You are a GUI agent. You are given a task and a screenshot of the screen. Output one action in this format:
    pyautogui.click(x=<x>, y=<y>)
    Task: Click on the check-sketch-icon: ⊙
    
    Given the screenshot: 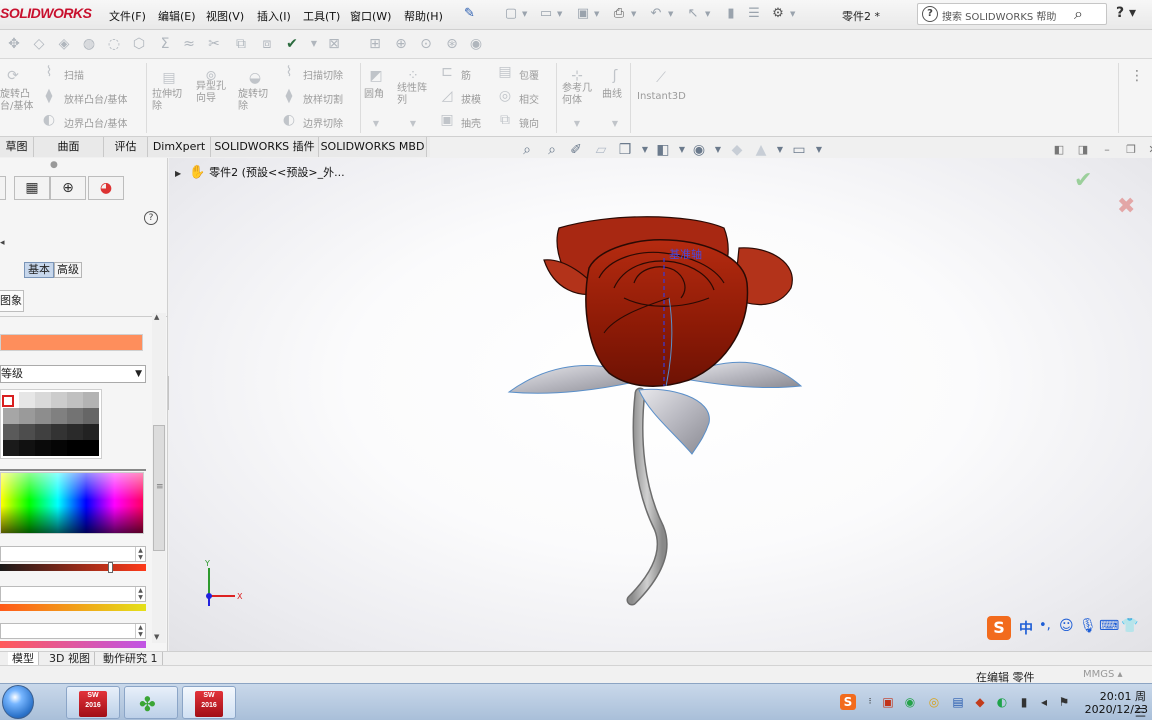 What is the action you would take?
    pyautogui.click(x=426, y=44)
    